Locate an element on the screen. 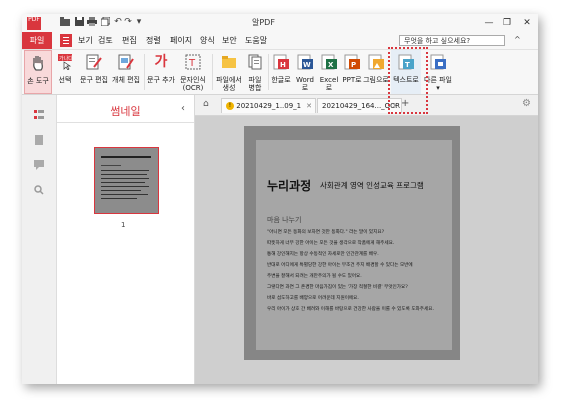  text-edit-icon is located at coordinates (94, 62).